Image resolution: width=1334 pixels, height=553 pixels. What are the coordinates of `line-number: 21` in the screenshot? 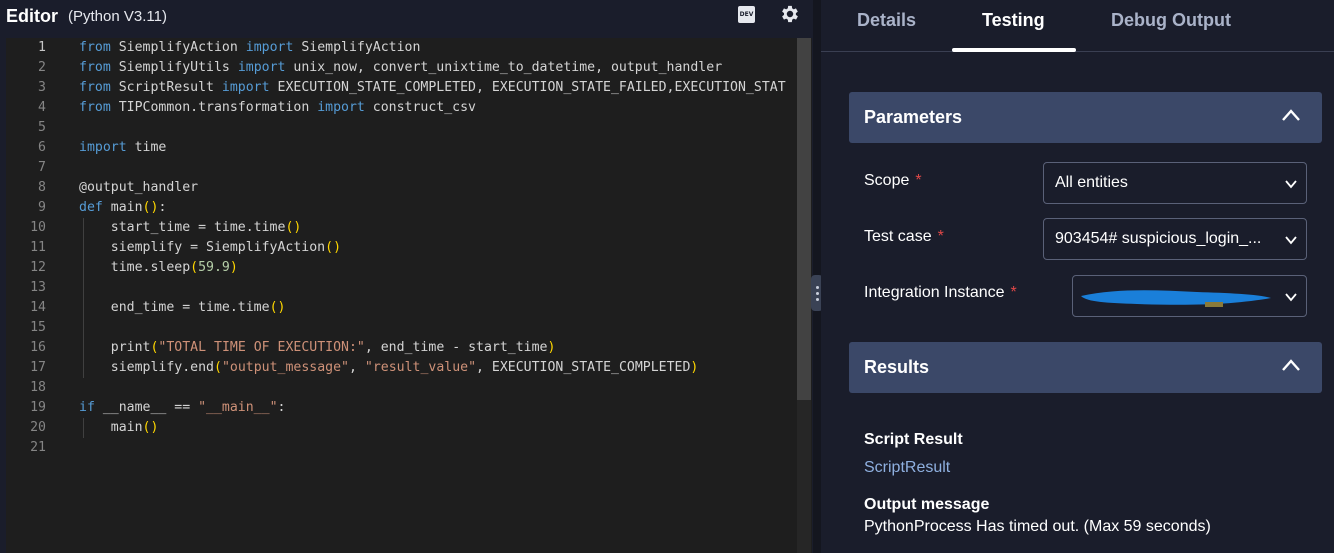 It's located at (38, 447).